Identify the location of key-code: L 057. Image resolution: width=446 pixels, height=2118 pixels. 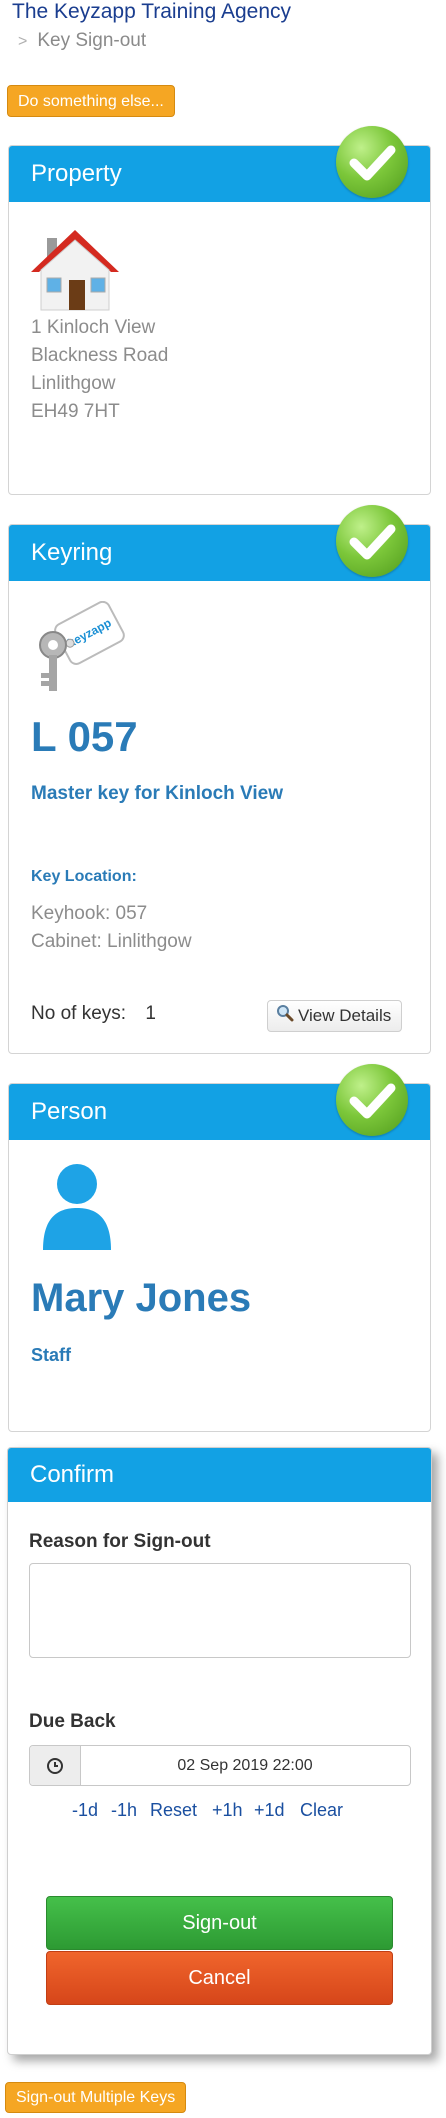
(84, 736).